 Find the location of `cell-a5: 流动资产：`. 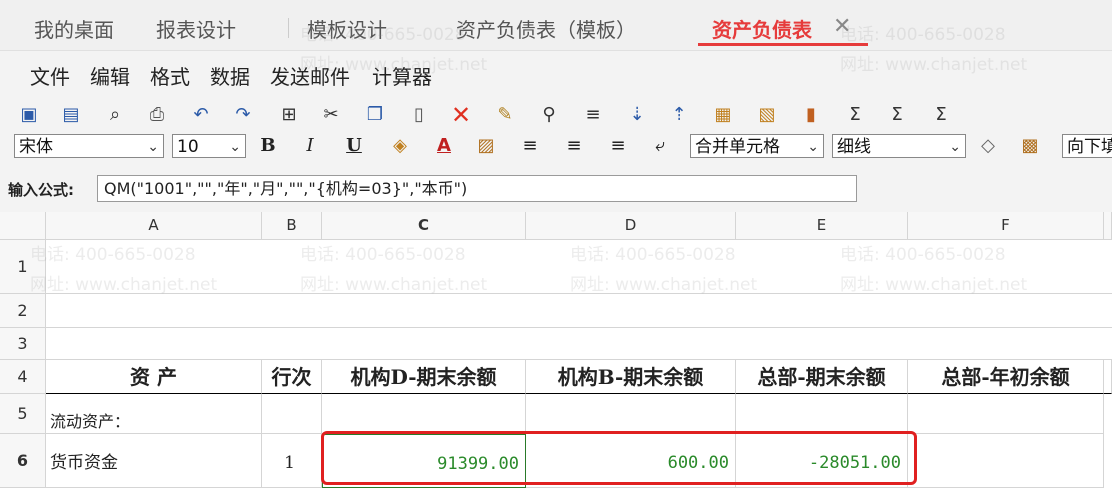

cell-a5: 流动资产： is located at coordinates (154, 414).